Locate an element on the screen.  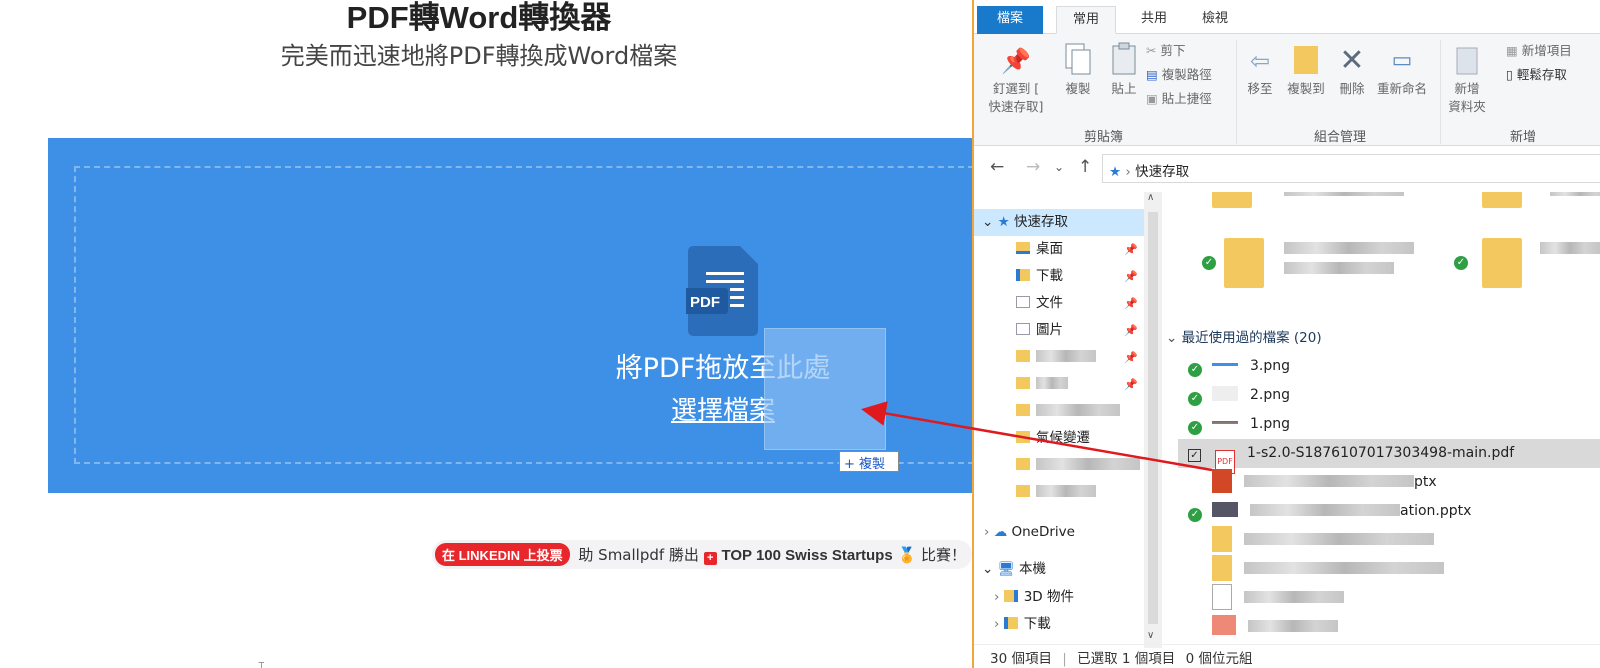
move-to-label: 移至 is located at coordinates (1260, 88).